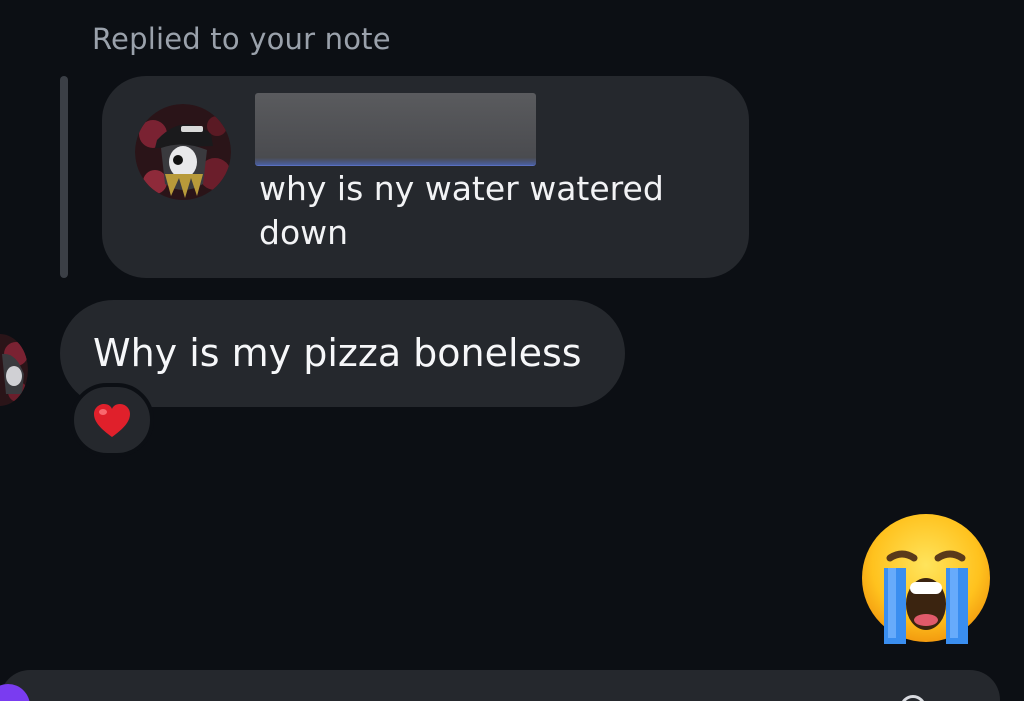 The image size is (1024, 701). I want to click on sent-crying-emoji, so click(926, 578).